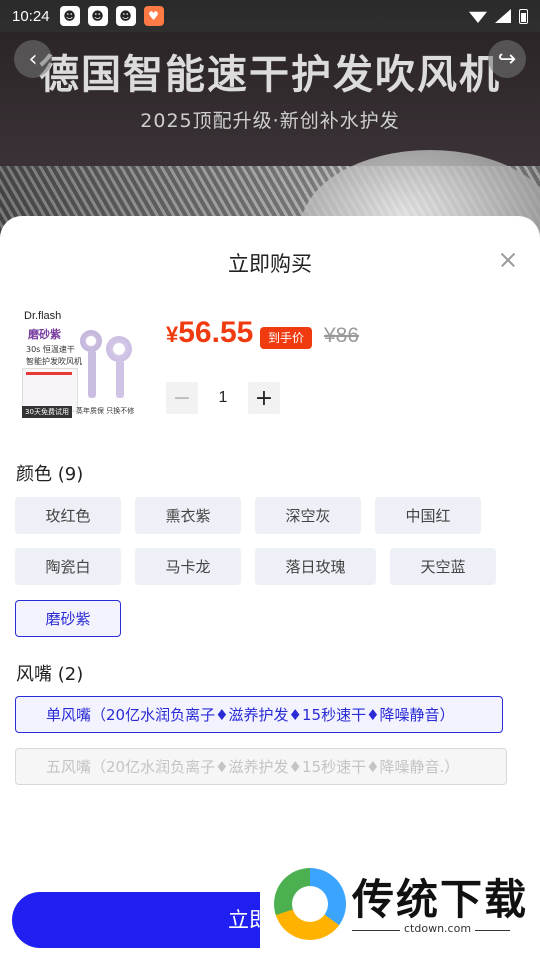 The image size is (540, 960). Describe the element at coordinates (54, 361) in the screenshot. I see `thumb-feature-line: 智能护发吹风机` at that location.